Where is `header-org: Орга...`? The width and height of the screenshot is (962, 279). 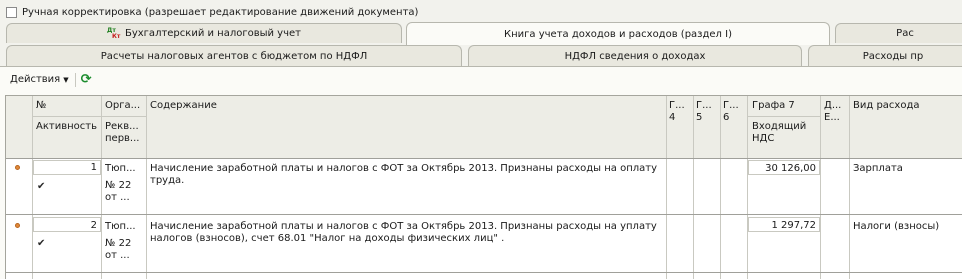 header-org: Орга... is located at coordinates (125, 106).